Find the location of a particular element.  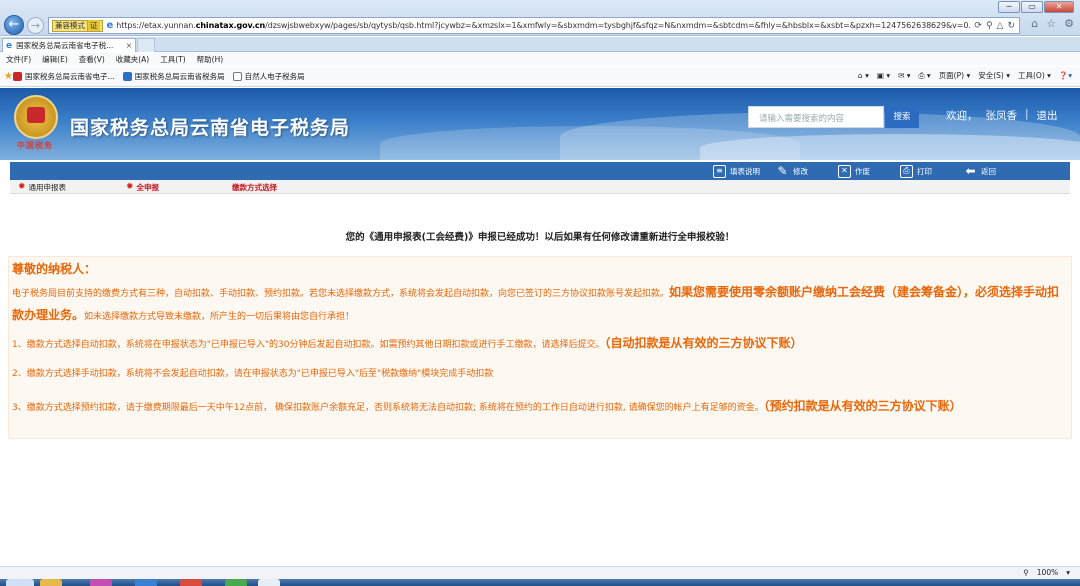

printer-icon: ⎙ is located at coordinates (906, 171).